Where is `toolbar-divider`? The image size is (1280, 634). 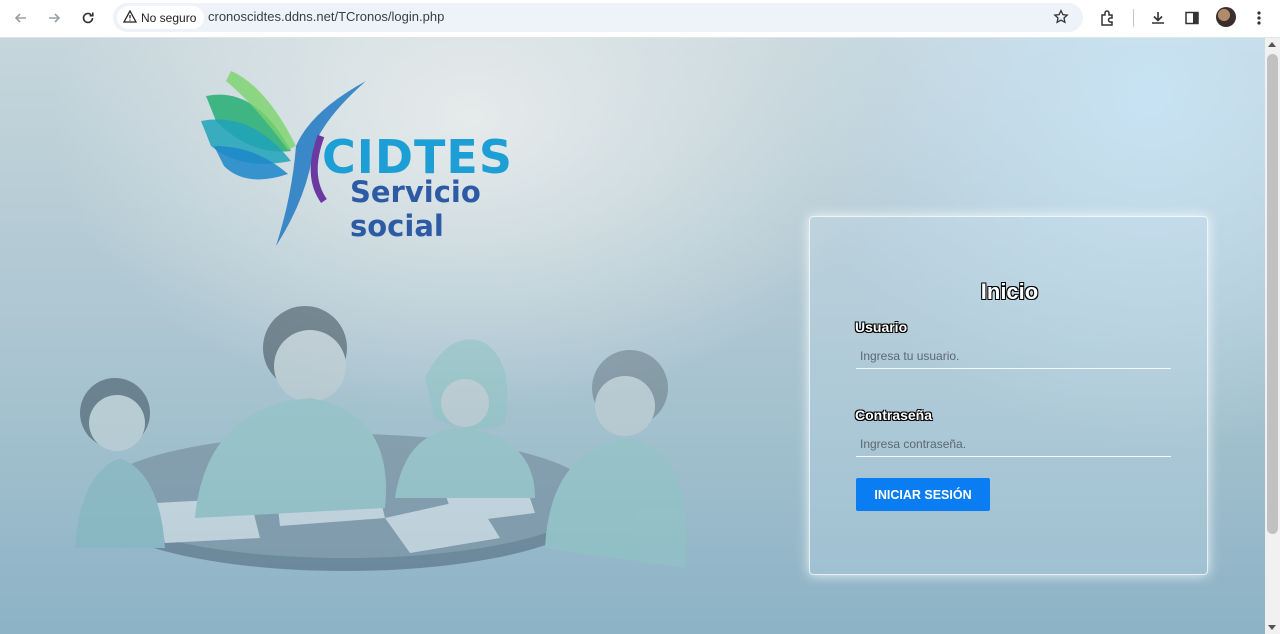 toolbar-divider is located at coordinates (1133, 18).